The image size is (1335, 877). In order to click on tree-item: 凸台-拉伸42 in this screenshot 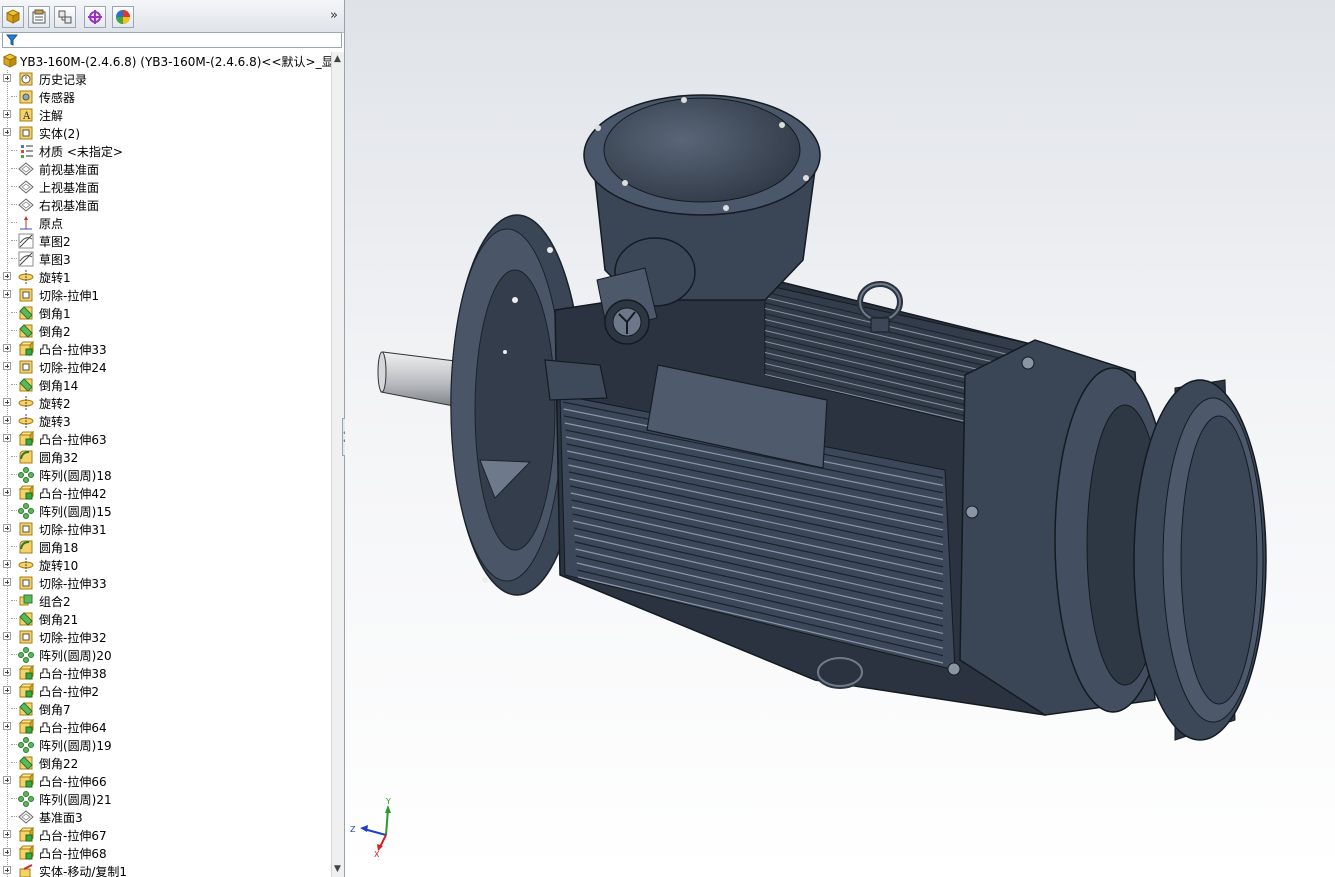, I will do `click(165, 493)`.